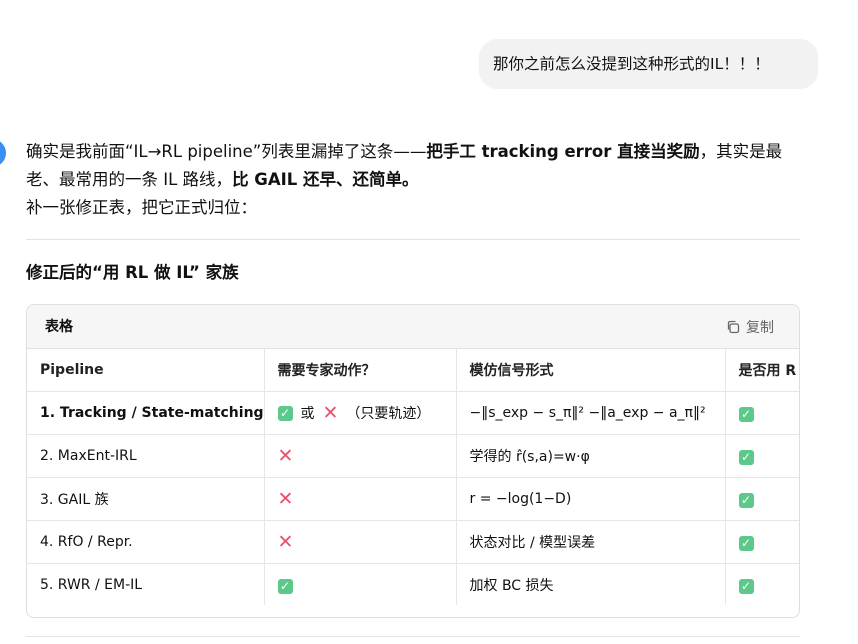 The image size is (858, 644). Describe the element at coordinates (132, 272) in the screenshot. I see `section-title: 修正后的“用 RL 做 IL” 家族` at that location.